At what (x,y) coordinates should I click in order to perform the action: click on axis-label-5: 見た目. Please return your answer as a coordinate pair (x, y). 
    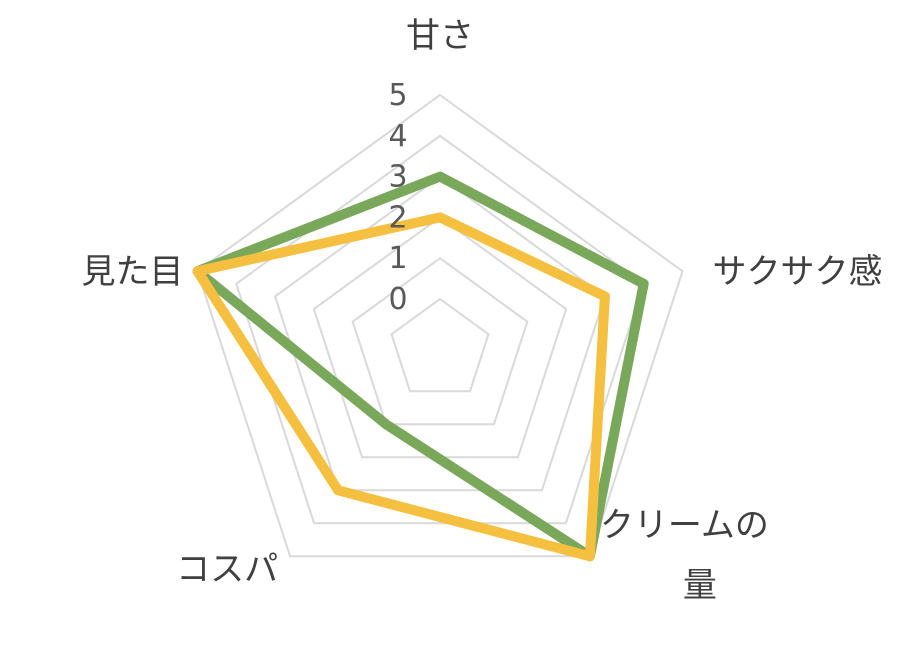
    Looking at the image, I should click on (132, 272).